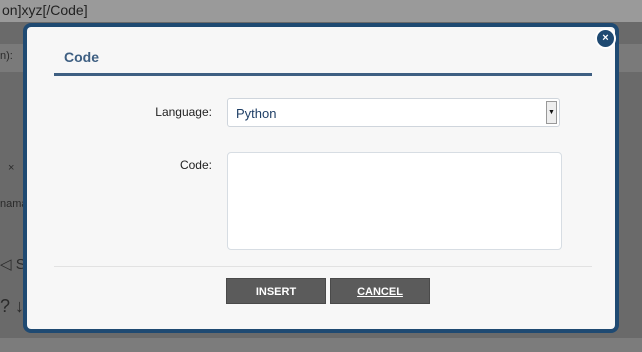 This screenshot has height=352, width=642. I want to click on insert-button: INSERT, so click(276, 291).